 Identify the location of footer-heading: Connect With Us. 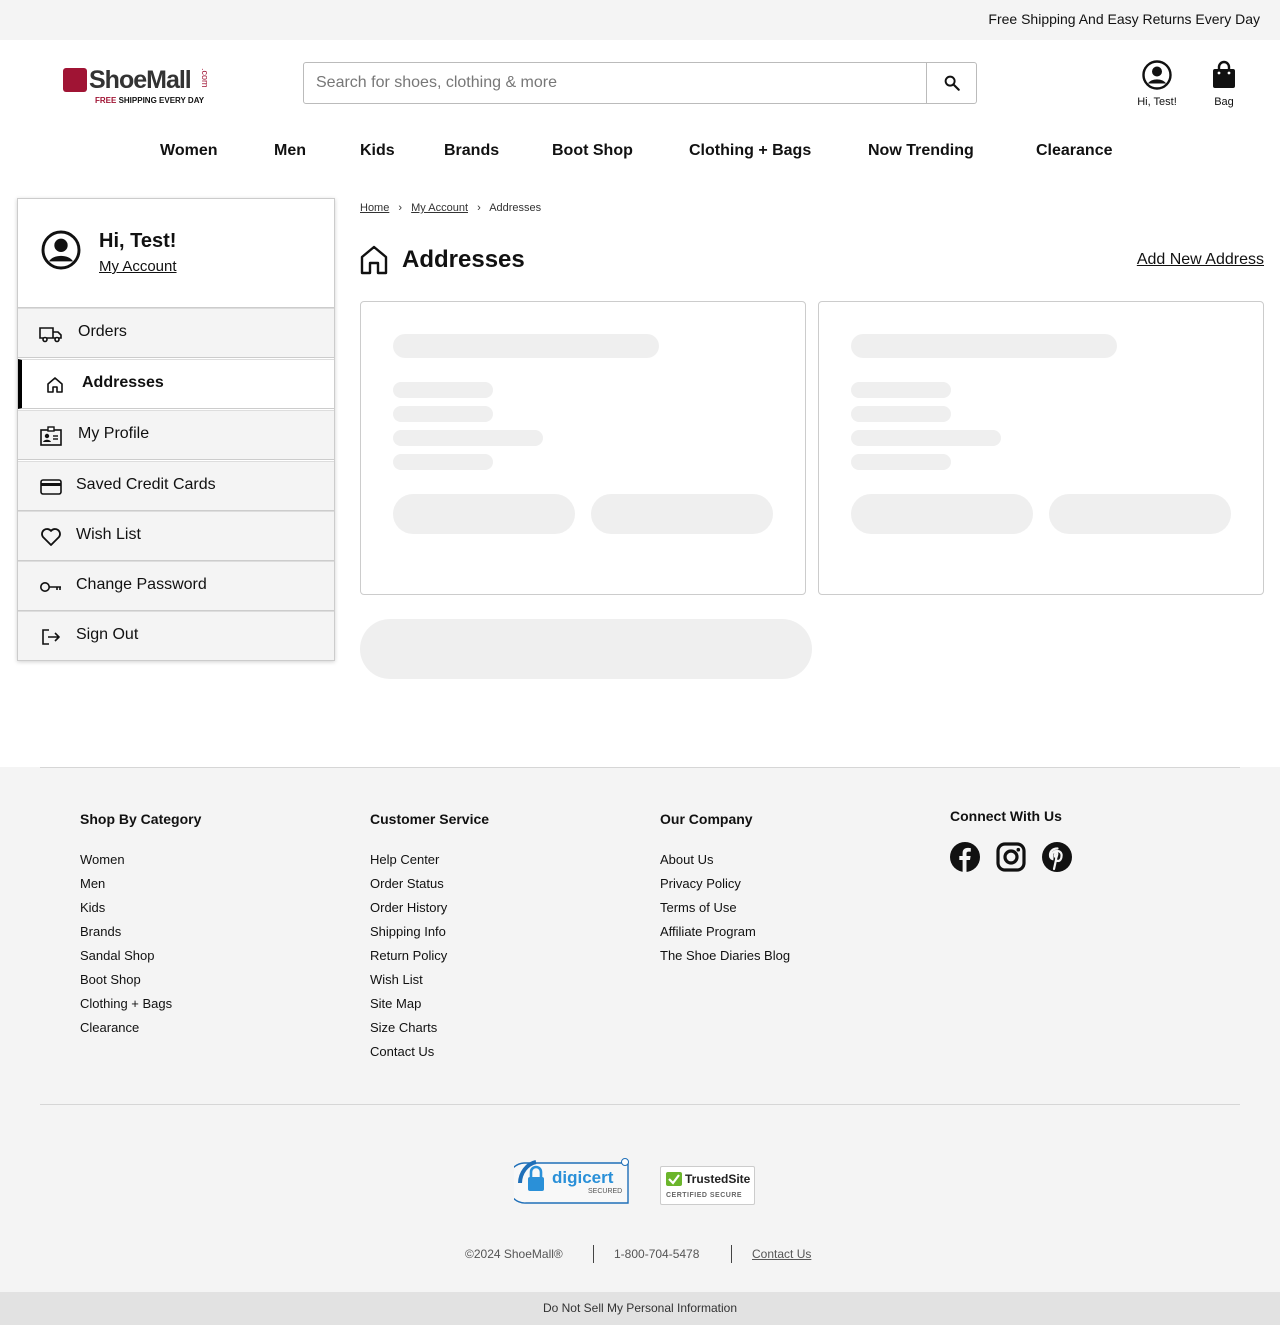
(1006, 816).